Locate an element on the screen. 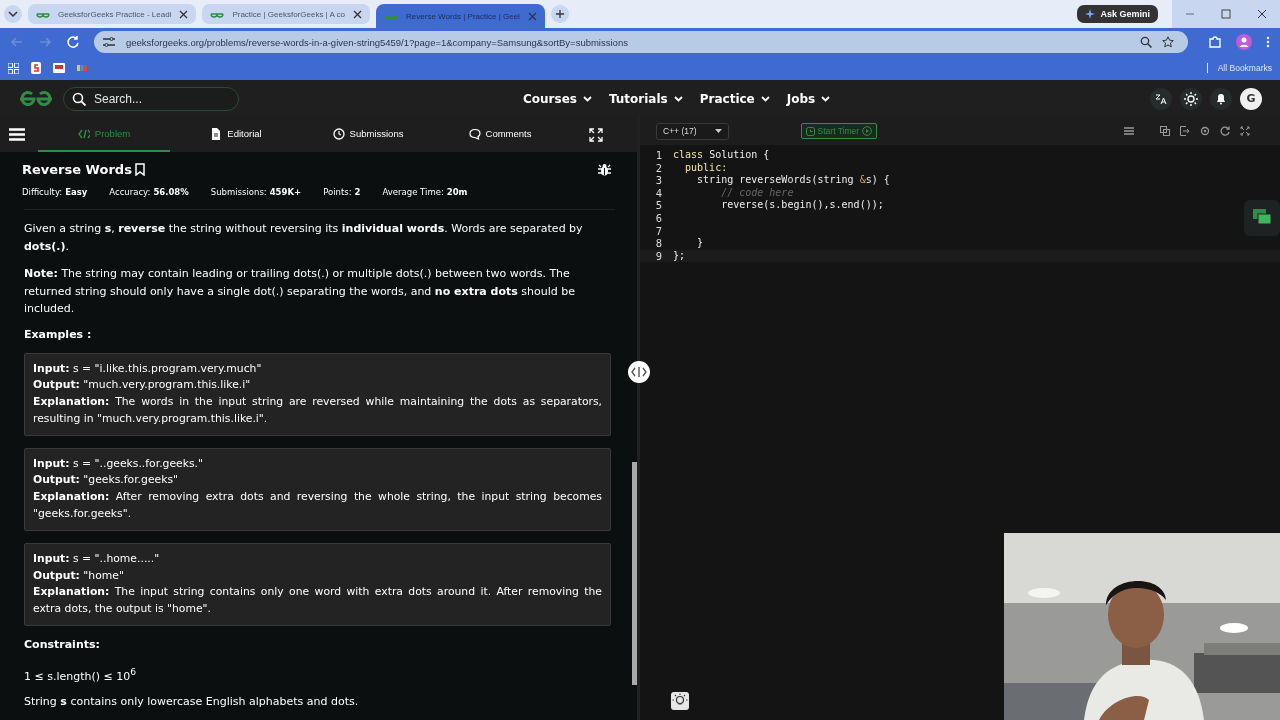 This screenshot has height=720, width=1280. line-number: 9 is located at coordinates (658, 256).